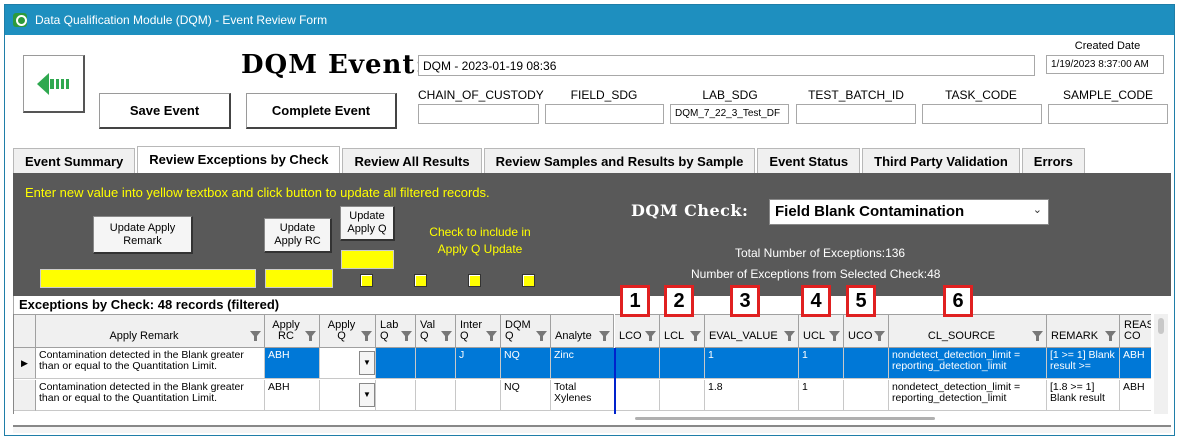  Describe the element at coordinates (619, 160) in the screenshot. I see `tab-review-samples-and-results: Review Samples and Results by Sample` at that location.